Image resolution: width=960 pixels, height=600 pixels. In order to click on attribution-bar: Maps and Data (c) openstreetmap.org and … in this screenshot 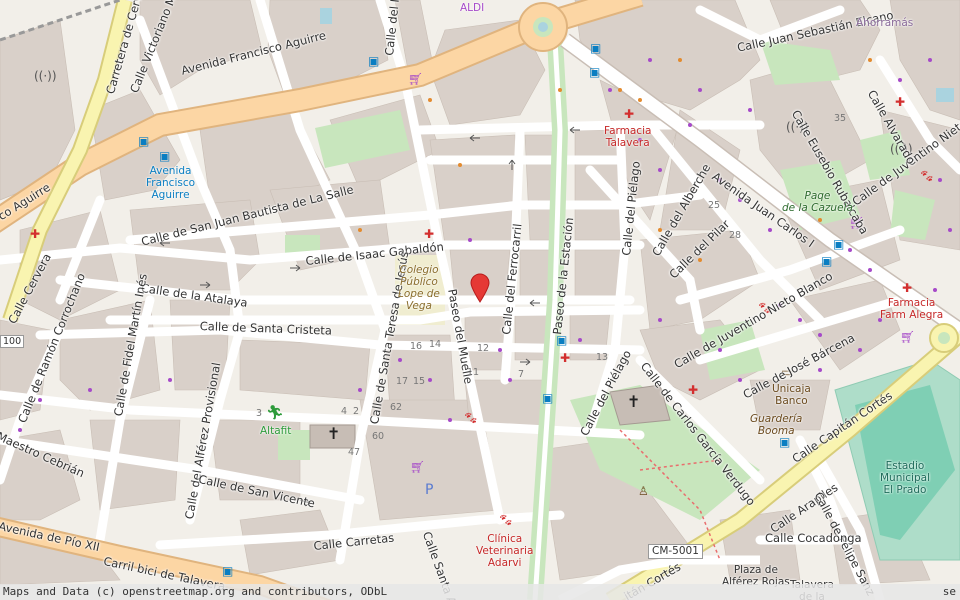, I will do `click(480, 592)`.